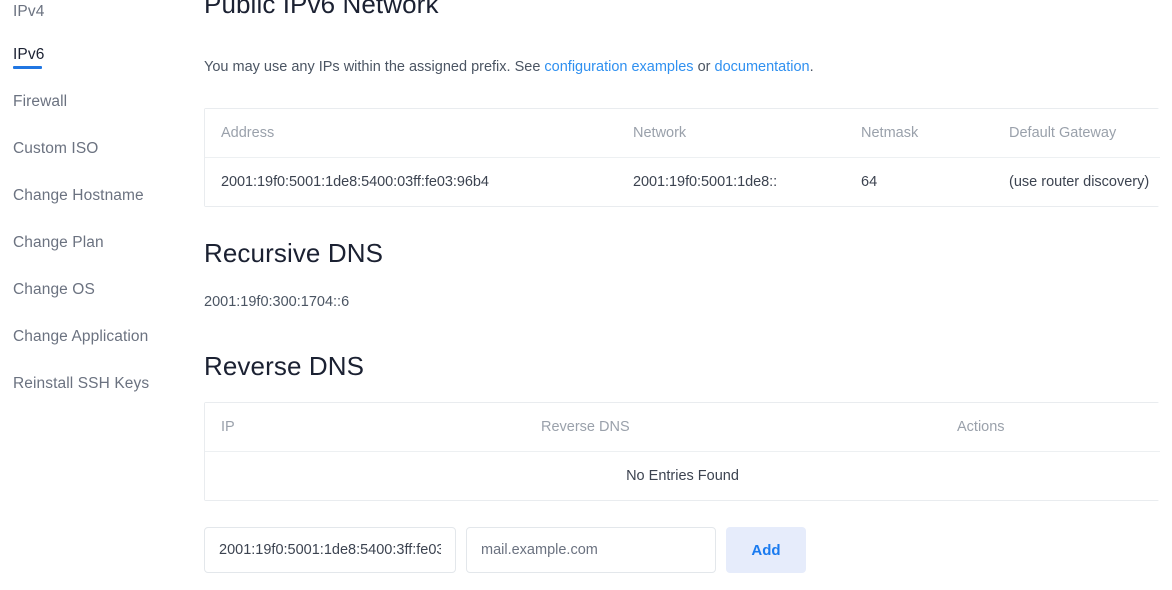 Image resolution: width=1172 pixels, height=590 pixels. I want to click on sidebar-item-label: IPv4, so click(29, 11).